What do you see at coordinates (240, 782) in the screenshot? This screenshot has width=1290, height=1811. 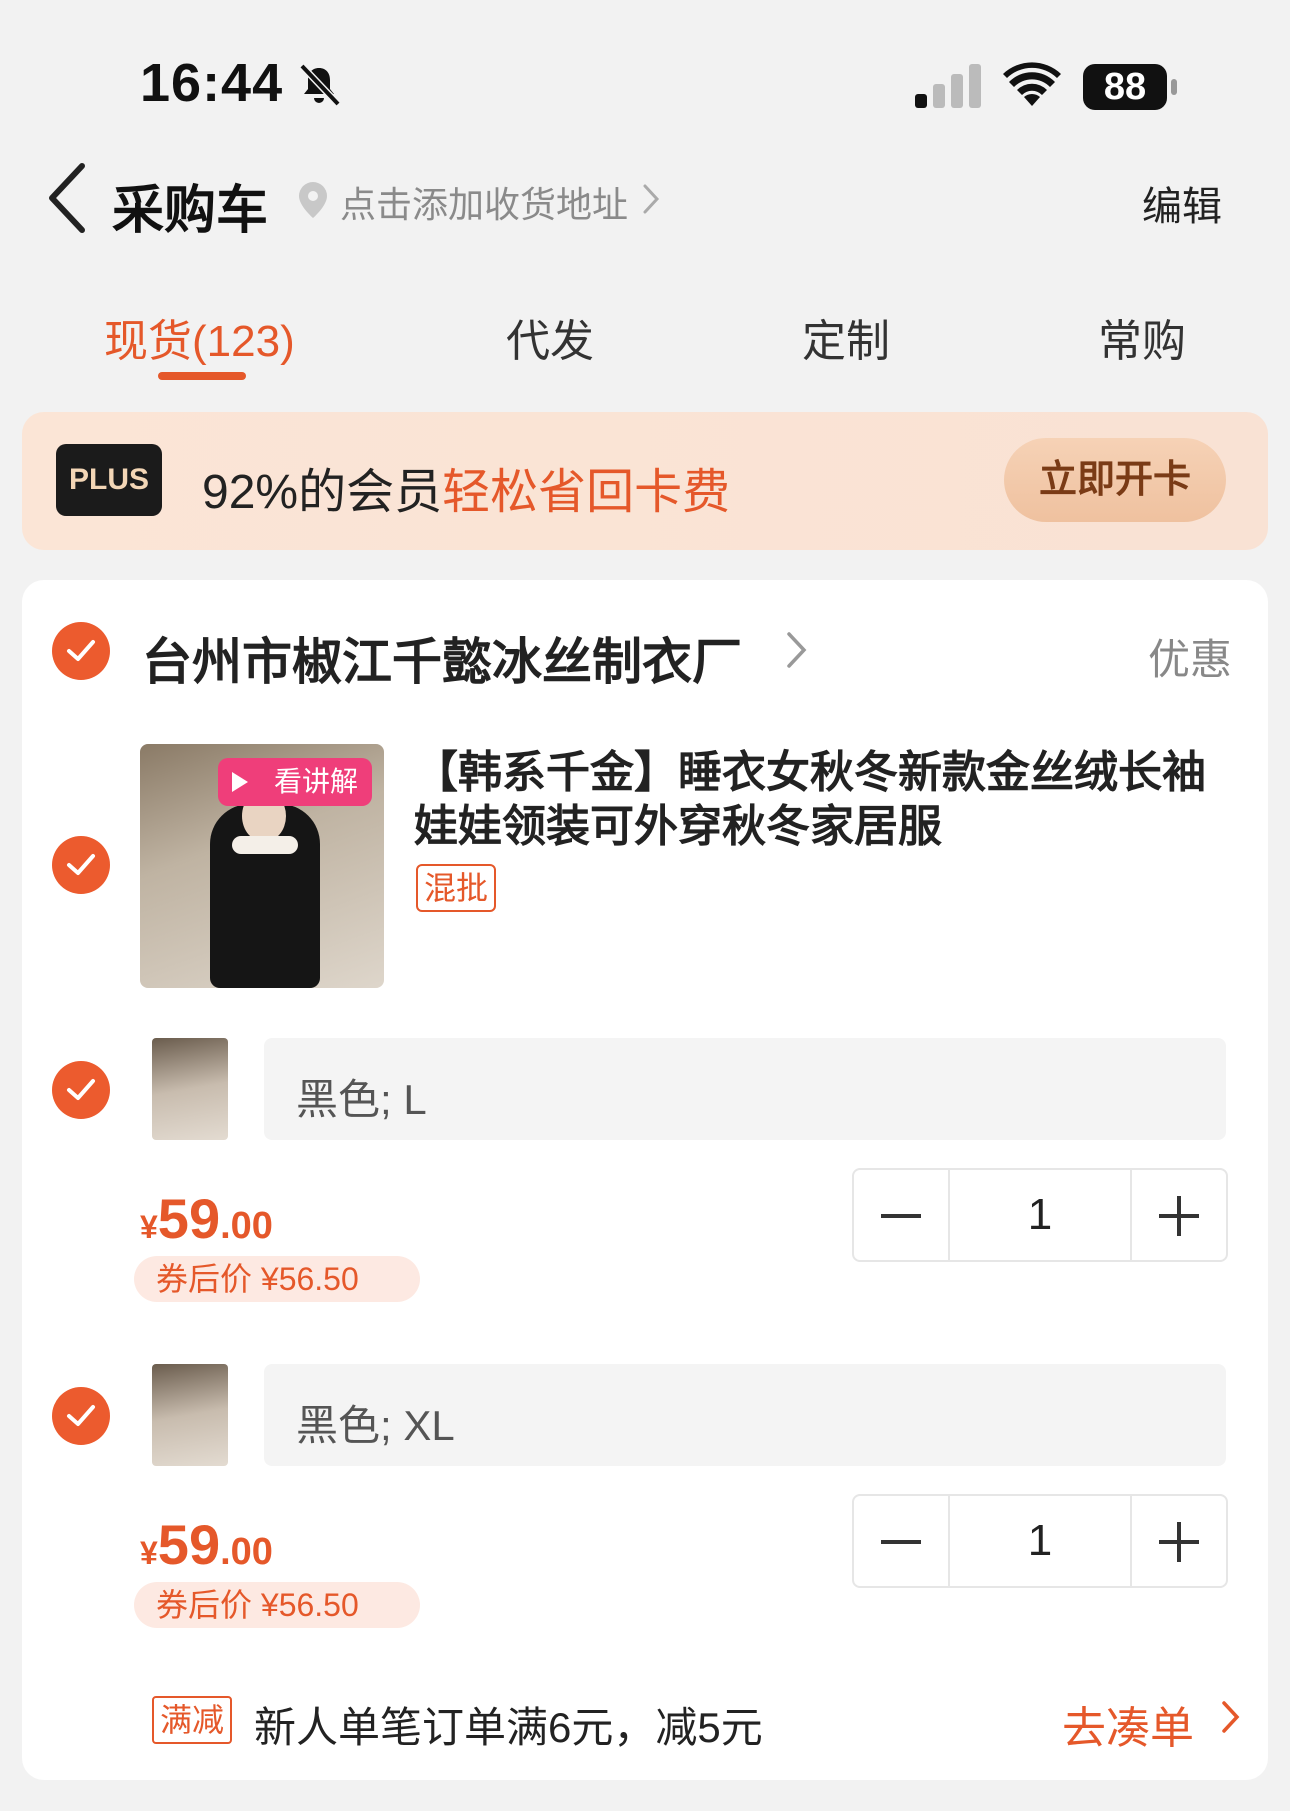 I see `play-icon` at bounding box center [240, 782].